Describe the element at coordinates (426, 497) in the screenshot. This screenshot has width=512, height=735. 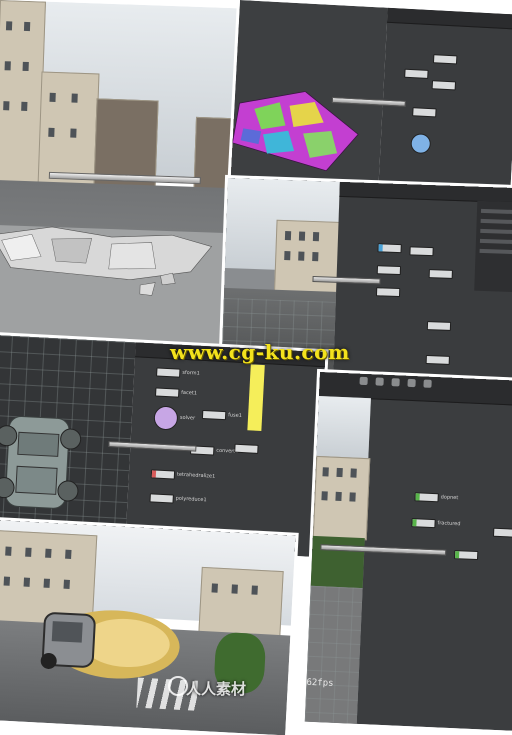
I see `node-dopnet` at that location.